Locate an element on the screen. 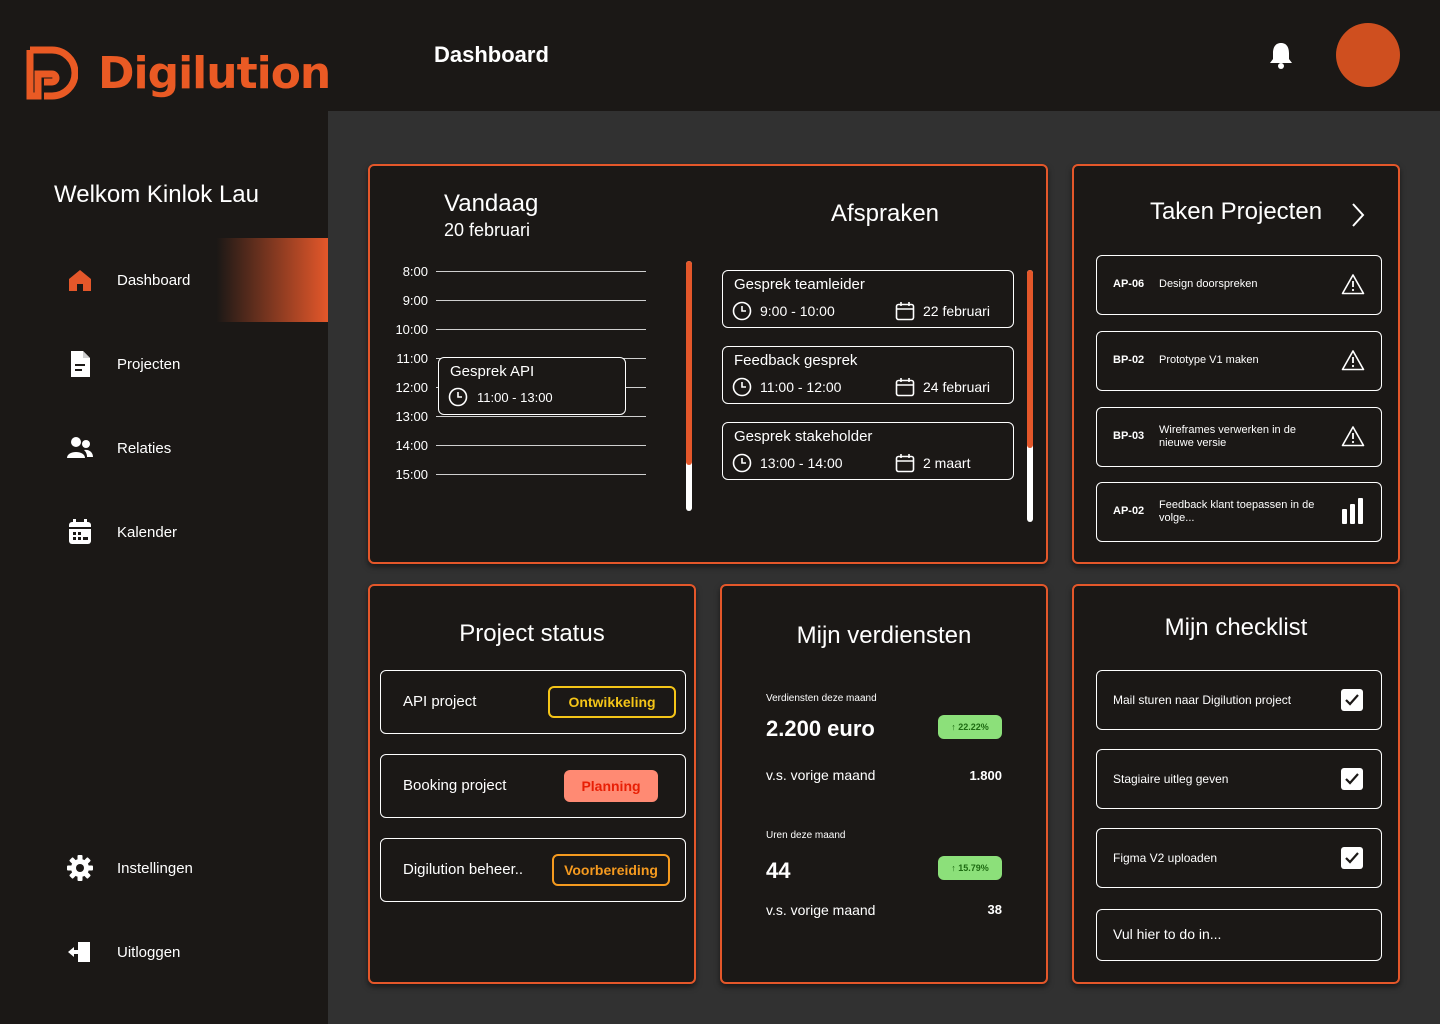  hour-row: 15:00 is located at coordinates (515, 474).